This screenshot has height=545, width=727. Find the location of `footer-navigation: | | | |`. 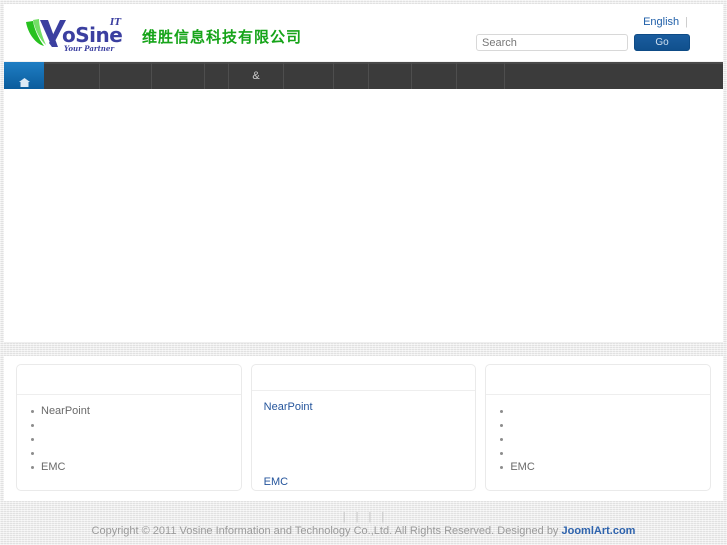

footer-navigation: | | | | is located at coordinates (363, 515).